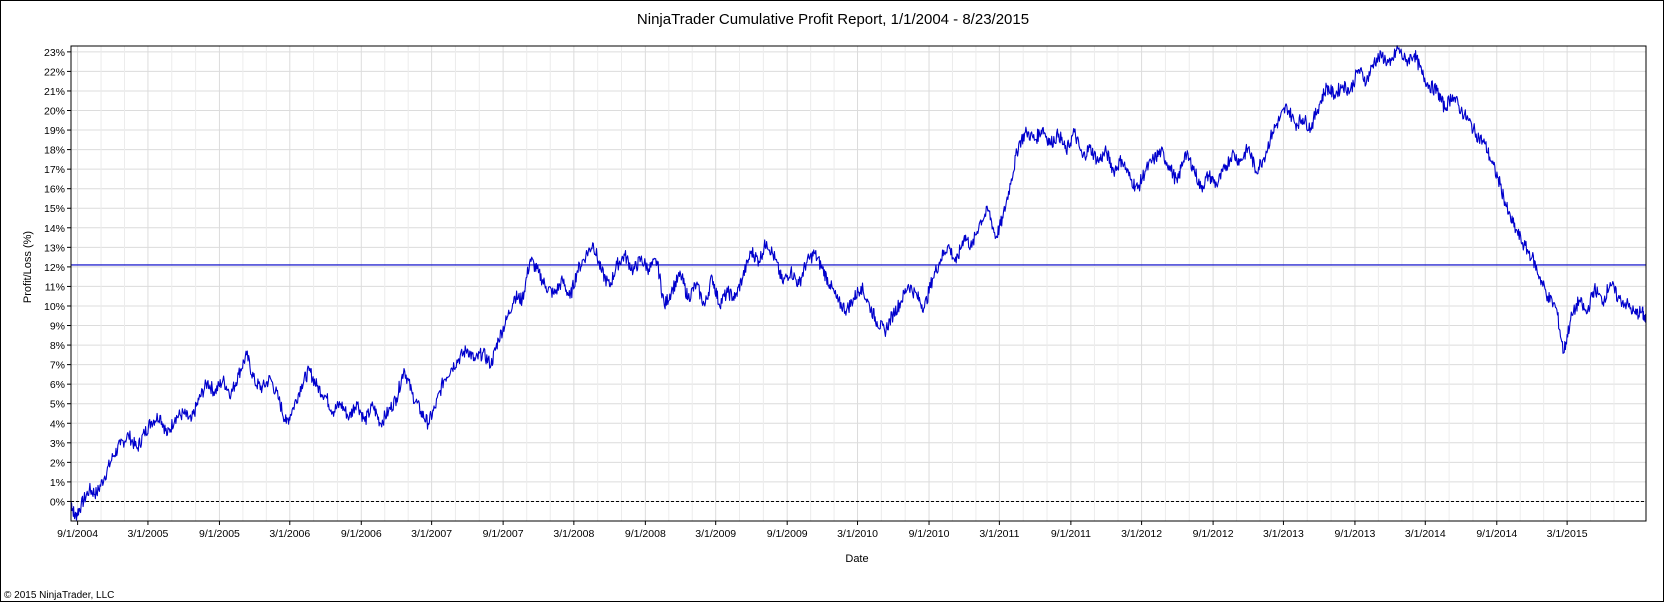  What do you see at coordinates (361, 534) in the screenshot?
I see `x-tick-label: 9/1/2006` at bounding box center [361, 534].